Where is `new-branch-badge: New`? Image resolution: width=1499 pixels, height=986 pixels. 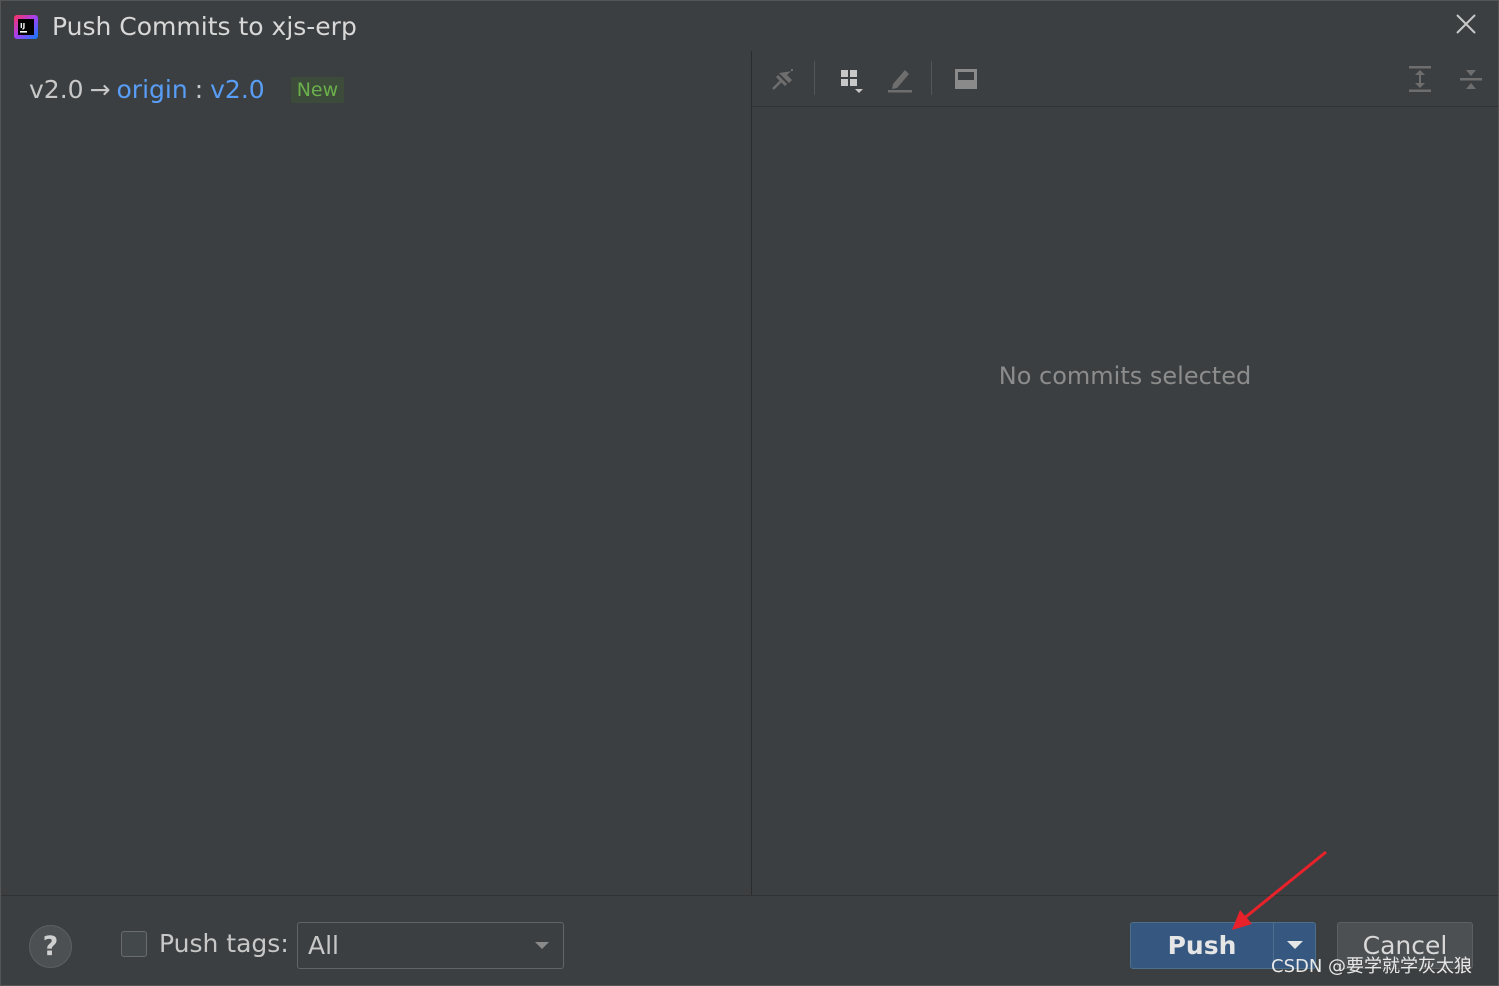
new-branch-badge: New is located at coordinates (317, 90).